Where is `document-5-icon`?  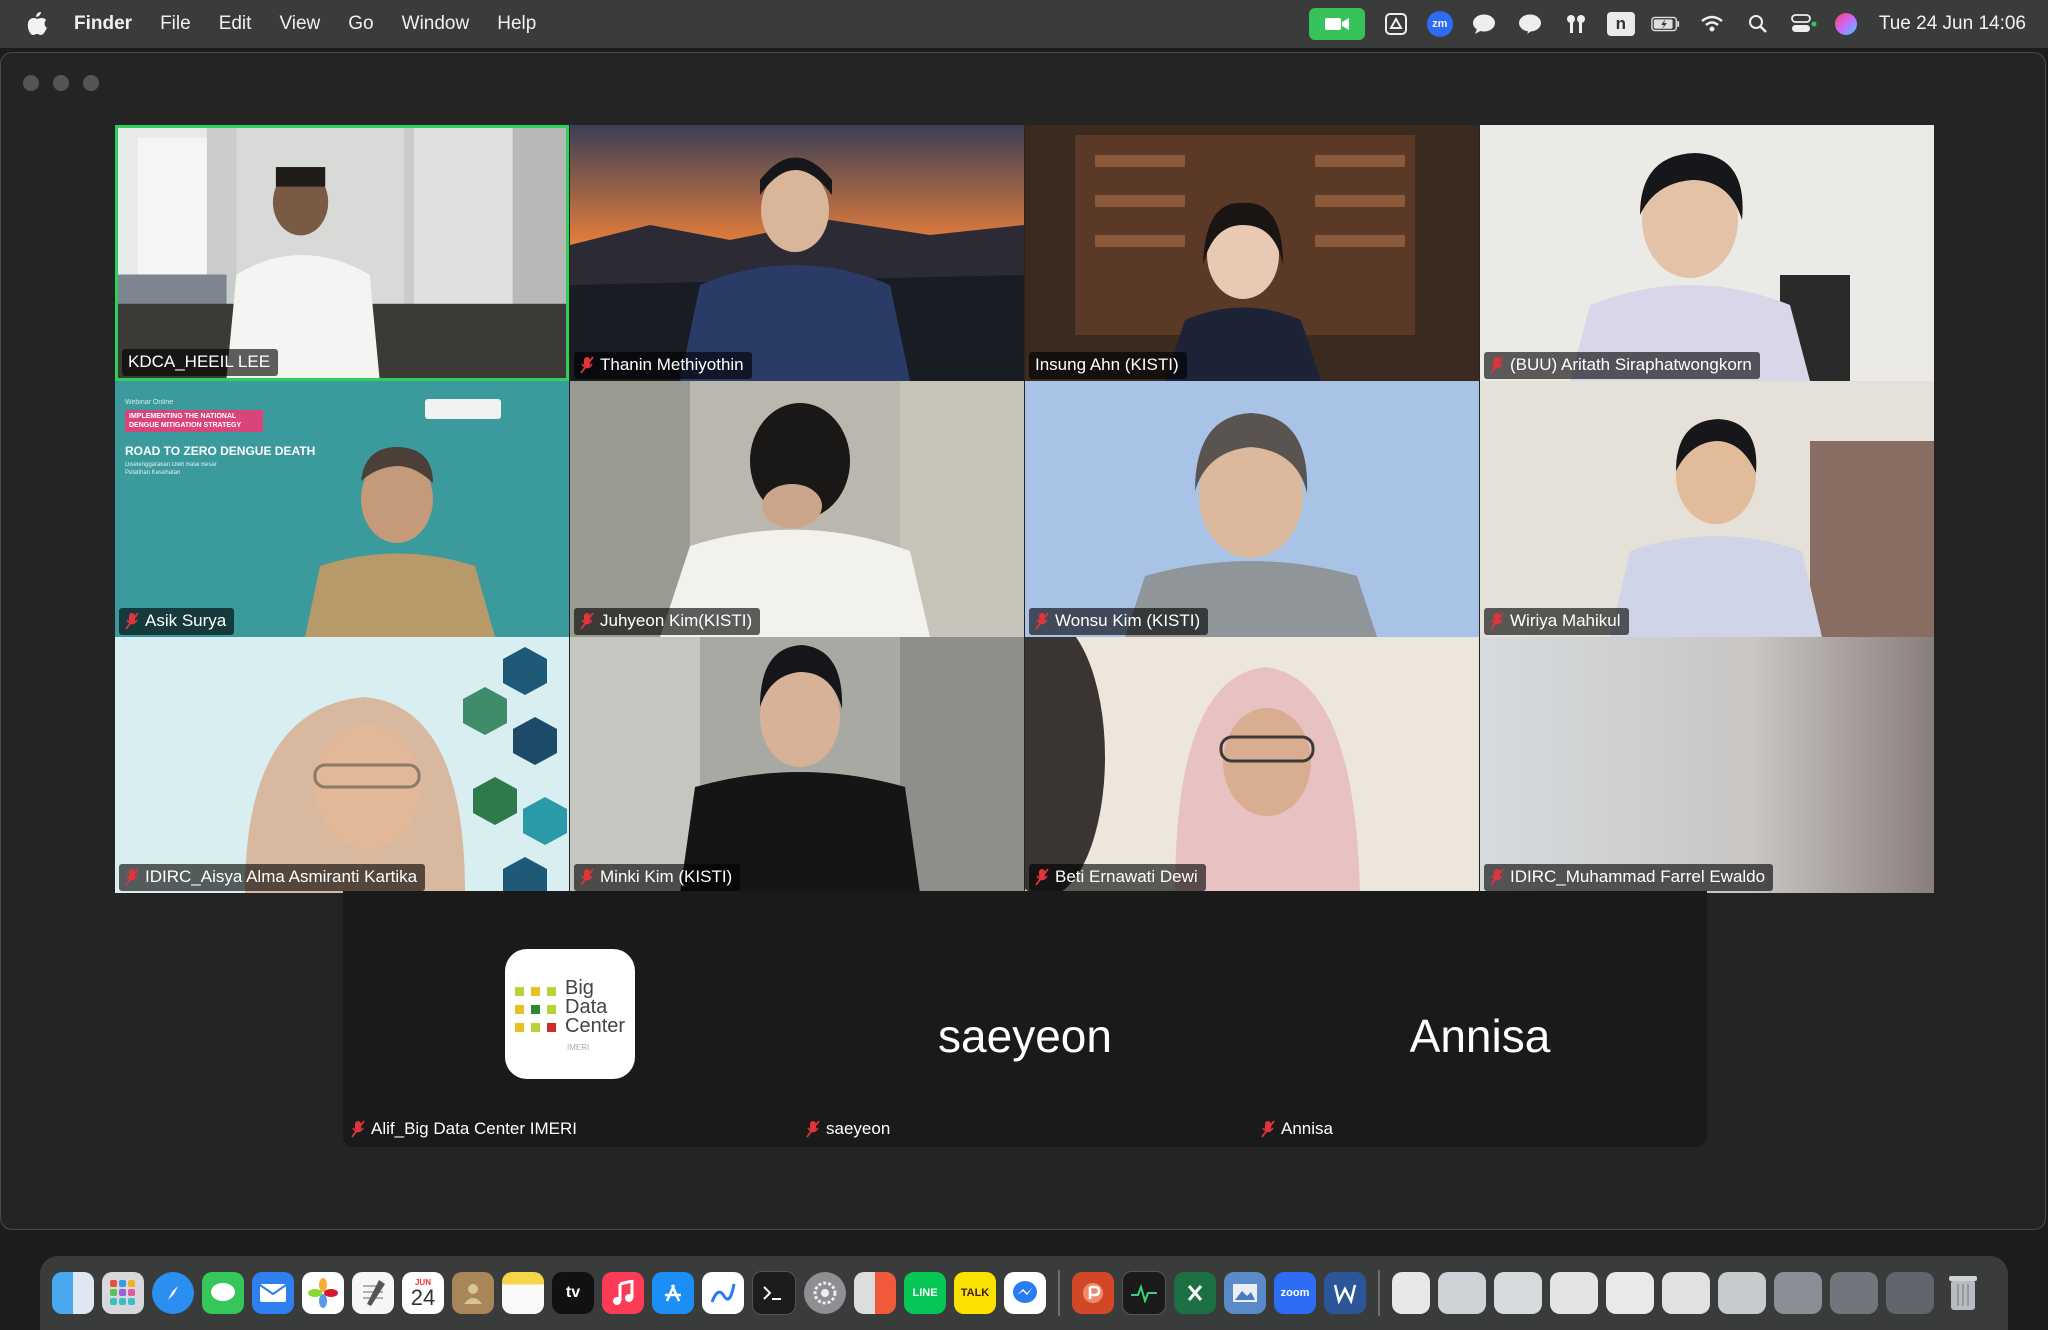 document-5-icon is located at coordinates (1630, 1293).